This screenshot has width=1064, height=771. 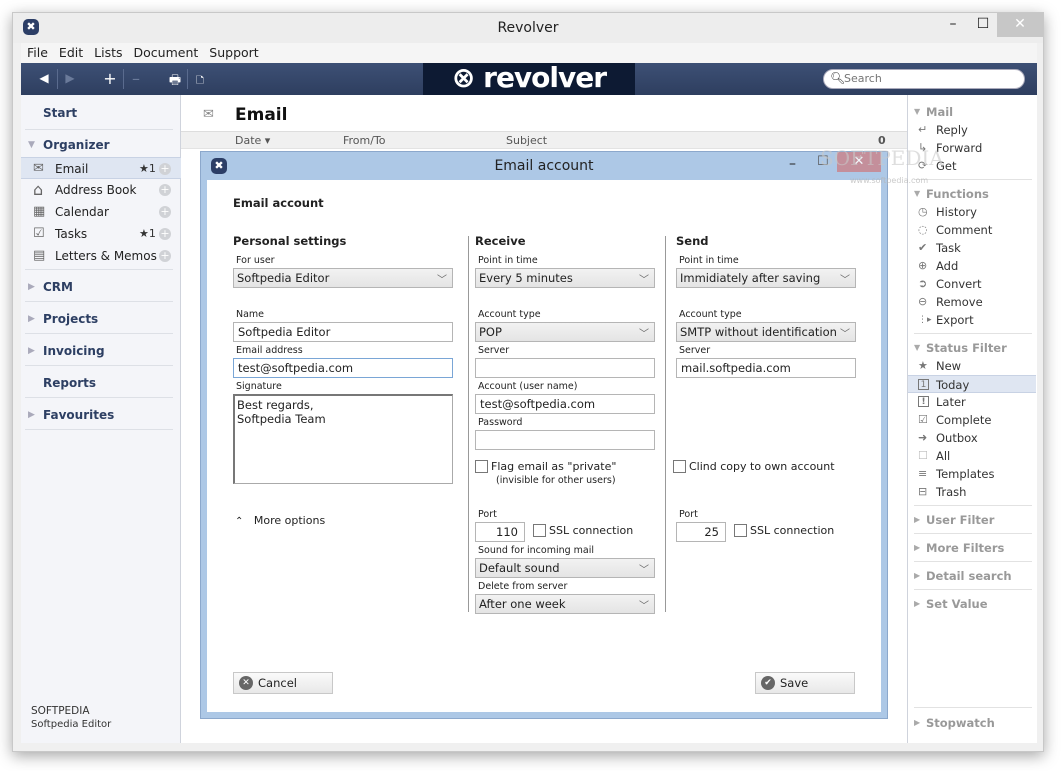 What do you see at coordinates (44, 78) in the screenshot?
I see `back-icon: ◀` at bounding box center [44, 78].